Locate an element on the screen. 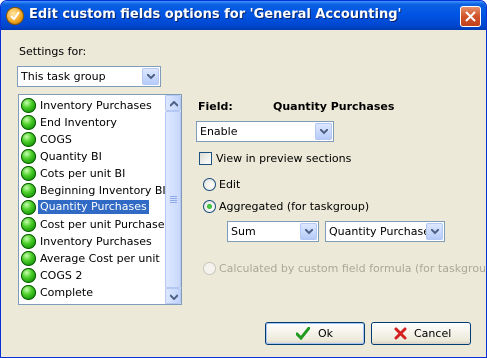 The height and width of the screenshot is (358, 487). aggregate-function-value: Sum is located at coordinates (243, 231).